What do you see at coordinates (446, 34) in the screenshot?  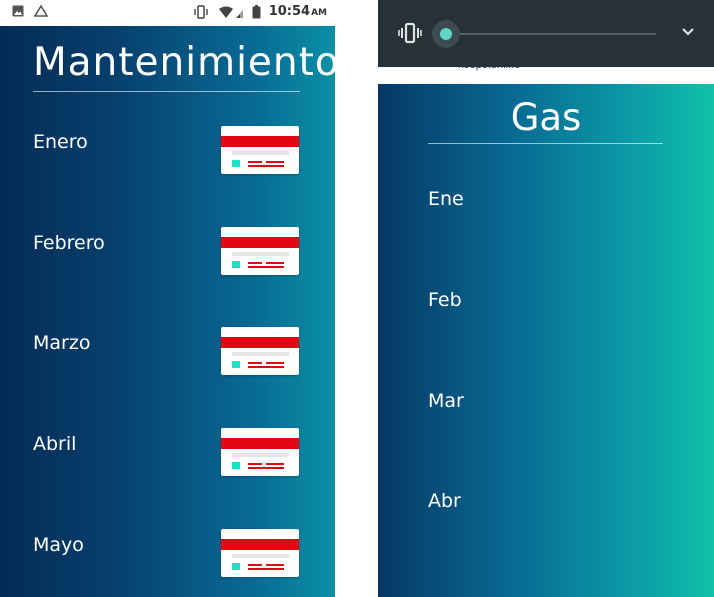 I see `volume-slider-thumb` at bounding box center [446, 34].